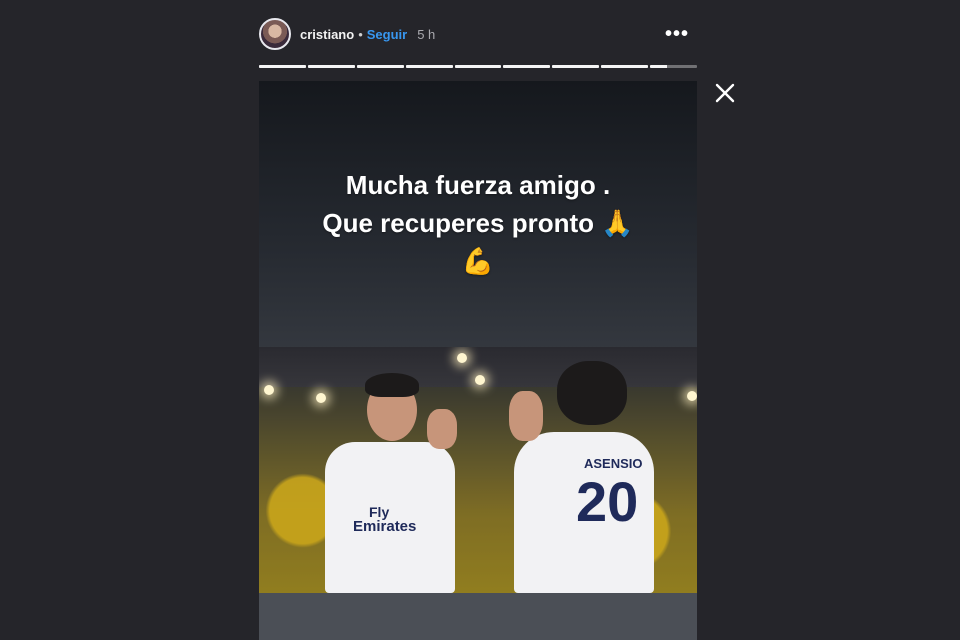  I want to click on username: cristiano, so click(327, 34).